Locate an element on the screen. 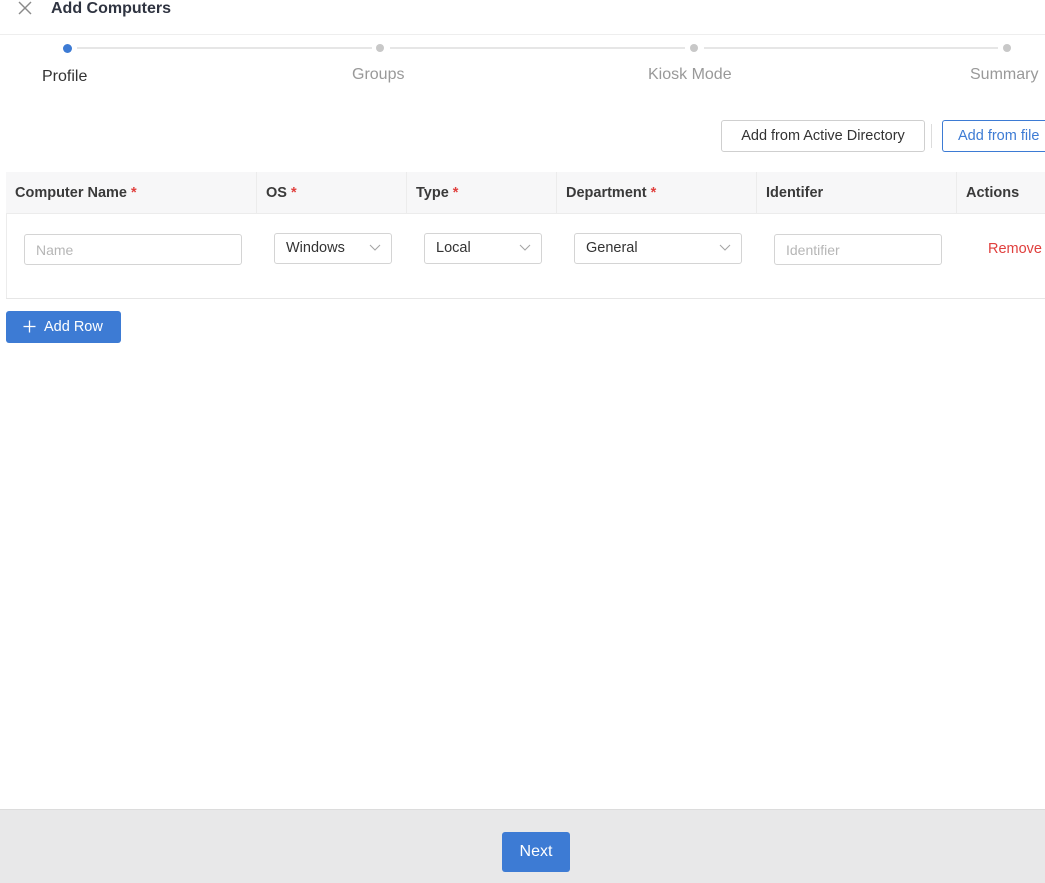 Image resolution: width=1045 pixels, height=883 pixels. department-select-value: General is located at coordinates (612, 248).